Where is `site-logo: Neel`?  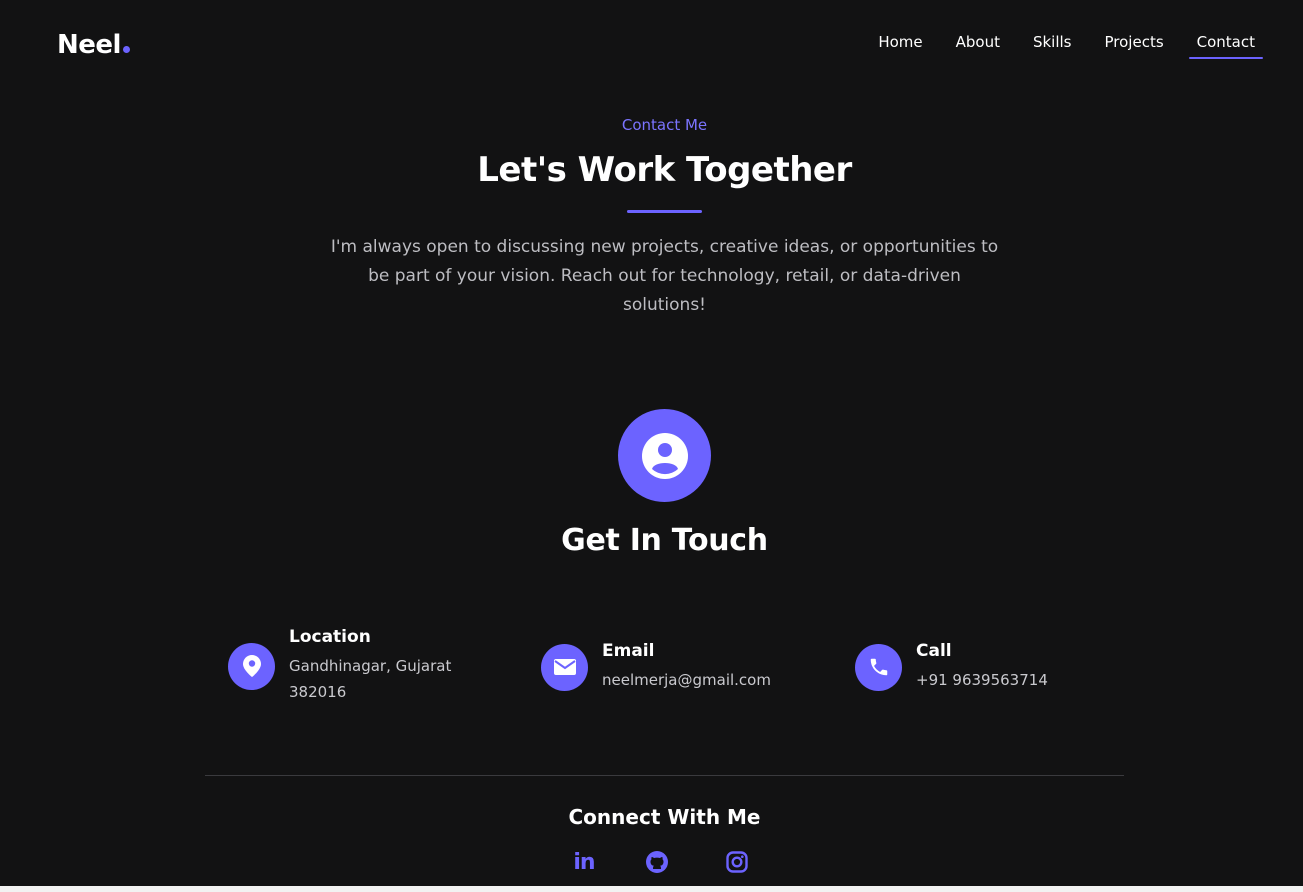
site-logo: Neel is located at coordinates (93, 45).